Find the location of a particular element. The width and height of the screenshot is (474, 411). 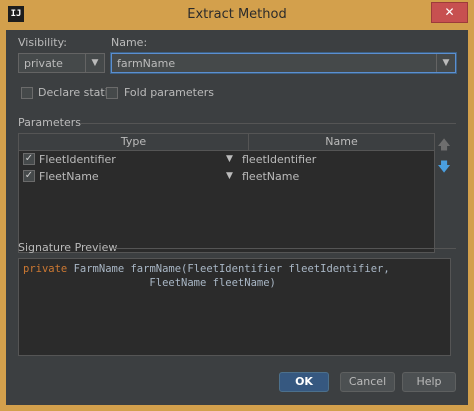

table-row: ✓ FleetIdentifier ▼ fleetIdentifier is located at coordinates (226, 159).